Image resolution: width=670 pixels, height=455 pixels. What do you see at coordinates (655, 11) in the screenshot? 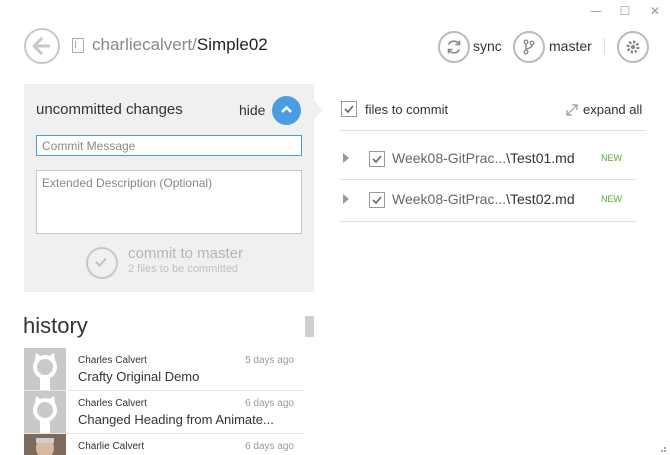
I see `close-button: ✕` at bounding box center [655, 11].